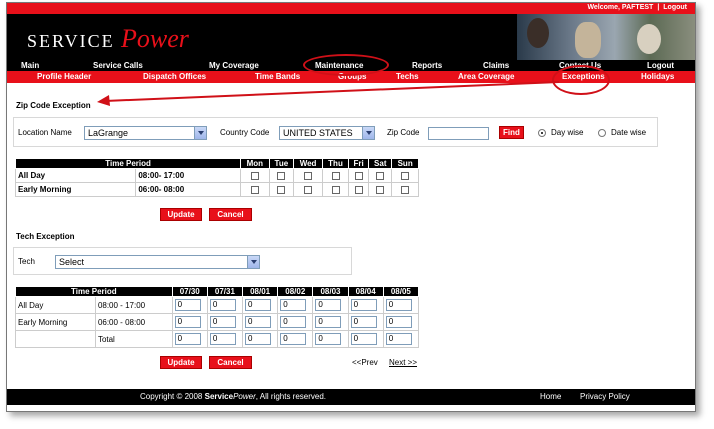 Image resolution: width=714 pixels, height=429 pixels. Describe the element at coordinates (328, 93) in the screenshot. I see `annotation-arrow` at that location.